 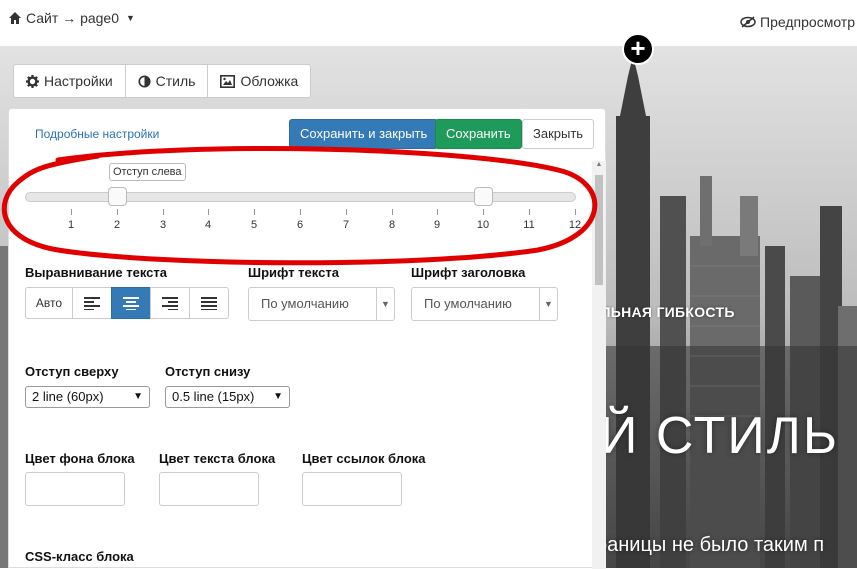 What do you see at coordinates (662, 312) in the screenshot?
I see `hero-subtitle: АЛЬНАЯ ГИБКОСТЬ` at bounding box center [662, 312].